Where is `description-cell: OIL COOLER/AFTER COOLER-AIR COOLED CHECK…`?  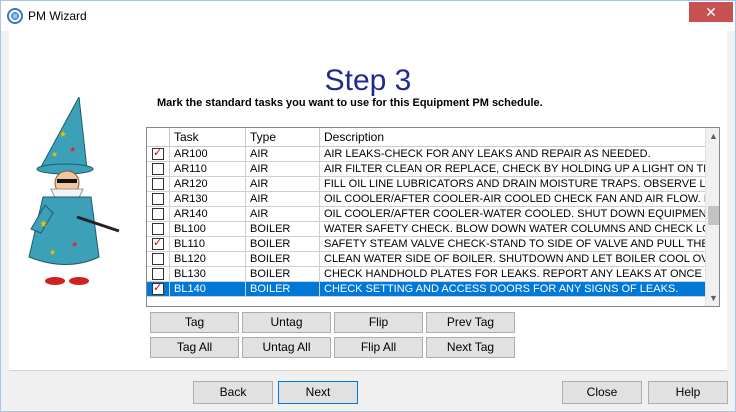
description-cell: OIL COOLER/AFTER COOLER-AIR COOLED CHECK… is located at coordinates (514, 199).